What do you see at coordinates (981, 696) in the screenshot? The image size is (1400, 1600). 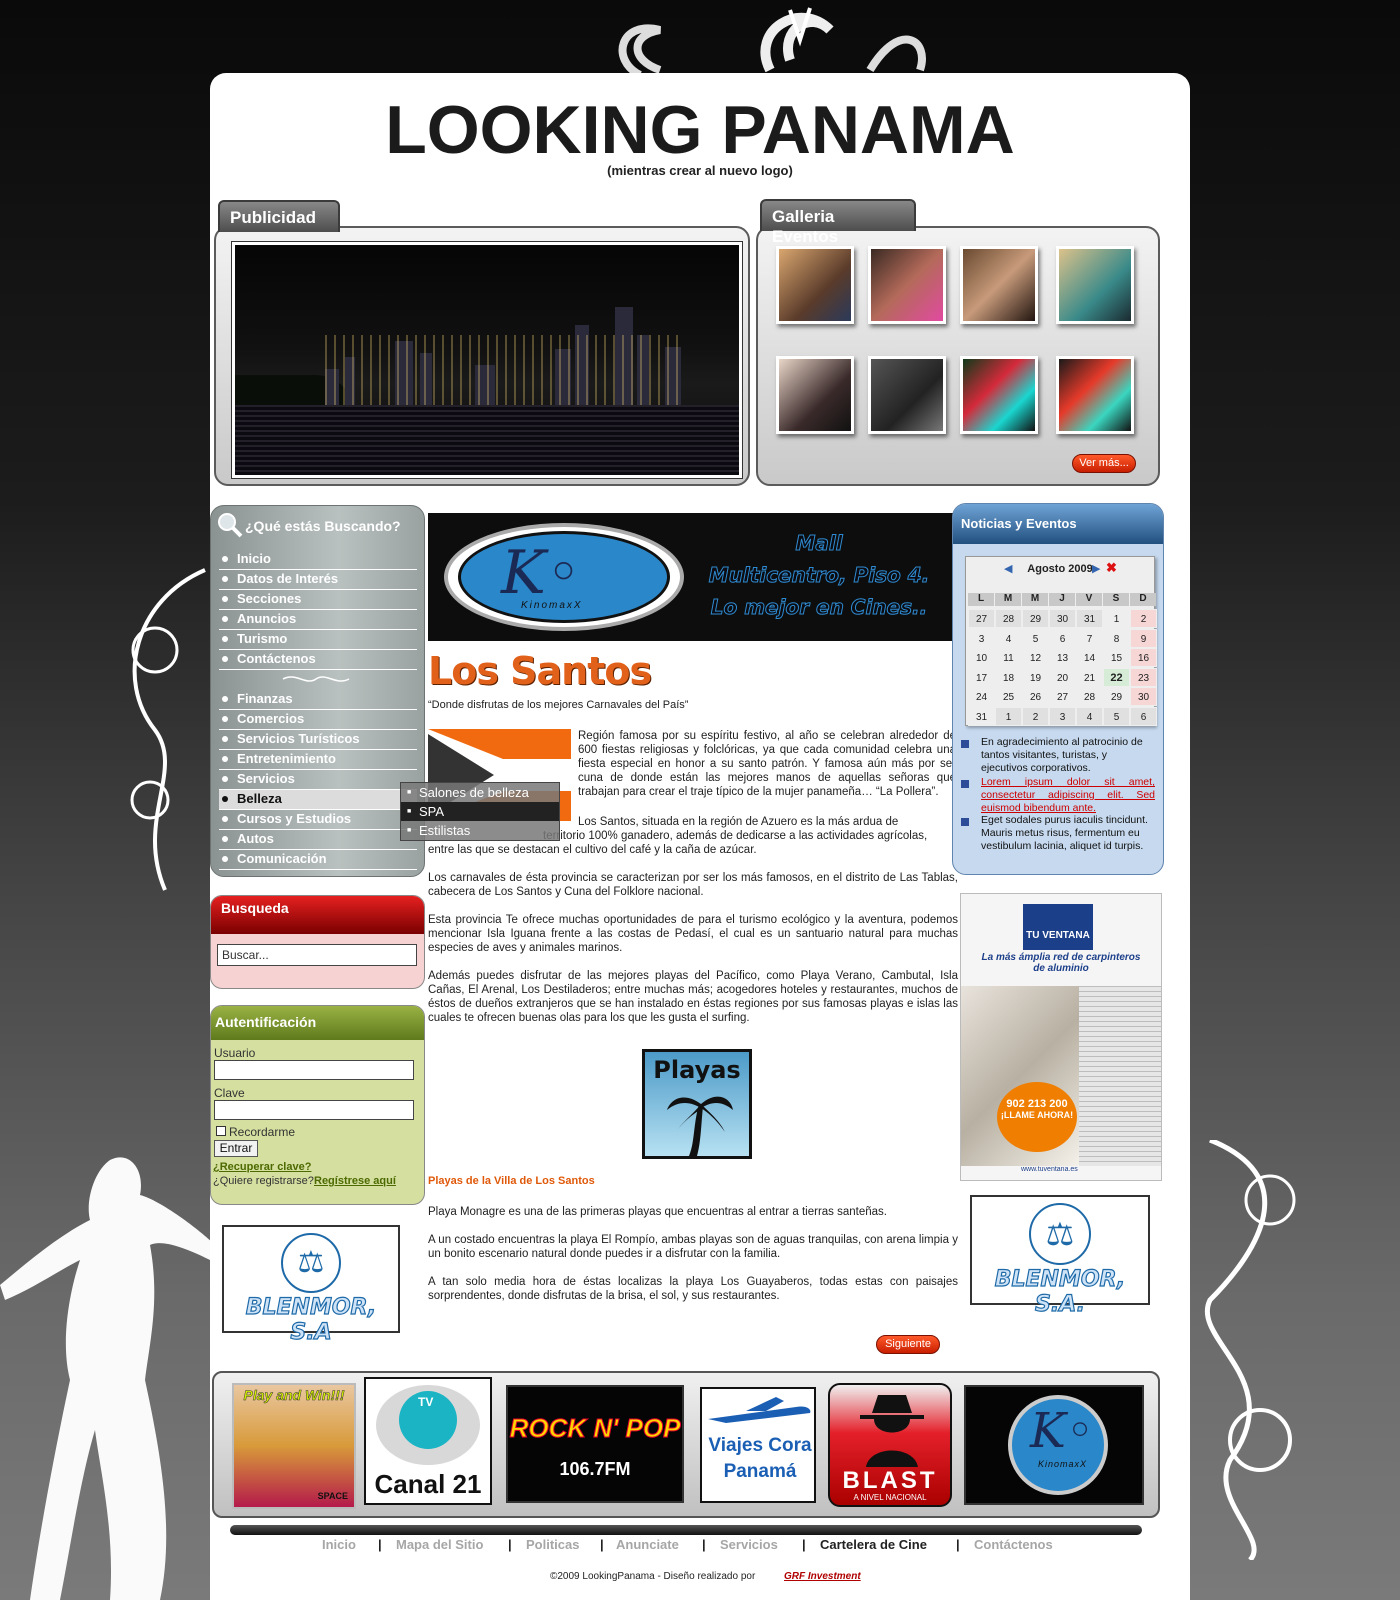 I see `calendar-day: 24` at bounding box center [981, 696].